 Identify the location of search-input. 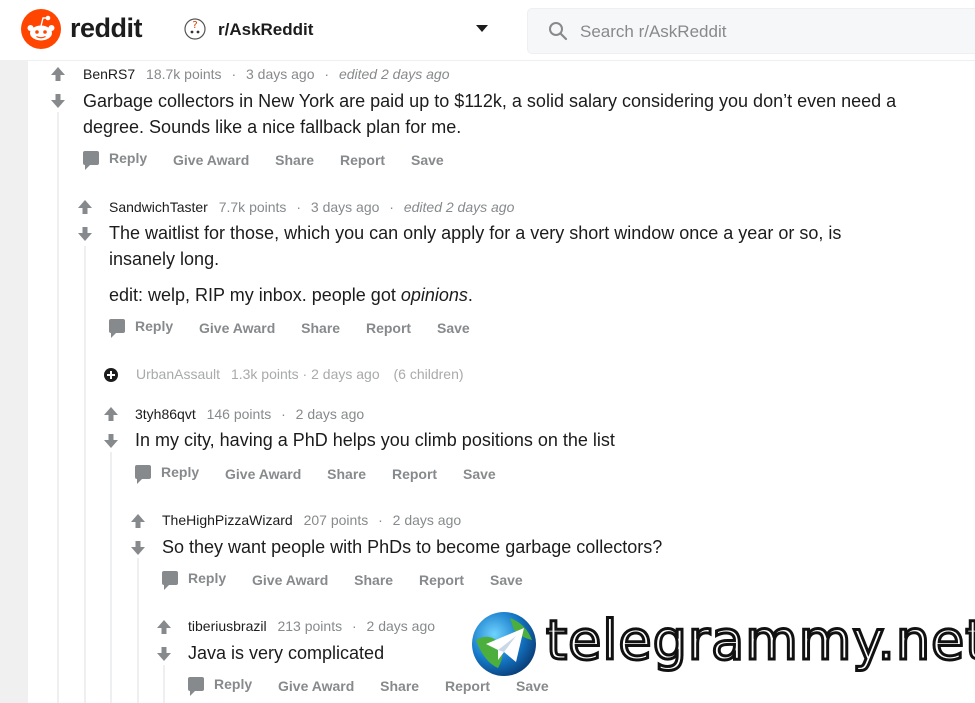
(770, 32).